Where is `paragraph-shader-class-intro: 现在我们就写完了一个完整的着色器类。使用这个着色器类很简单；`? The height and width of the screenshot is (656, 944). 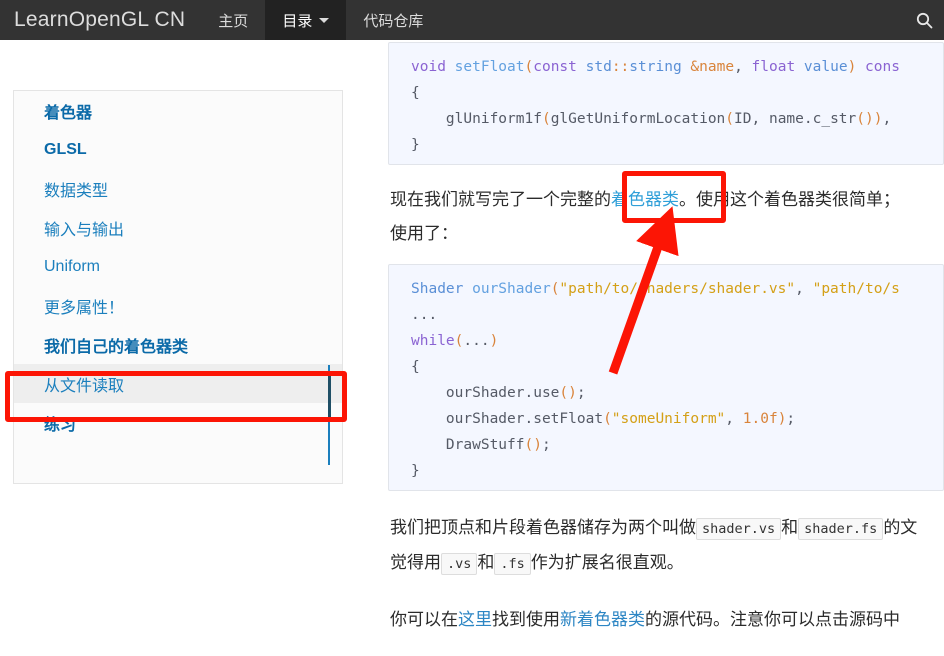 paragraph-shader-class-intro: 现在我们就写完了一个完整的着色器类。使用这个着色器类很简单； is located at coordinates (666, 200).